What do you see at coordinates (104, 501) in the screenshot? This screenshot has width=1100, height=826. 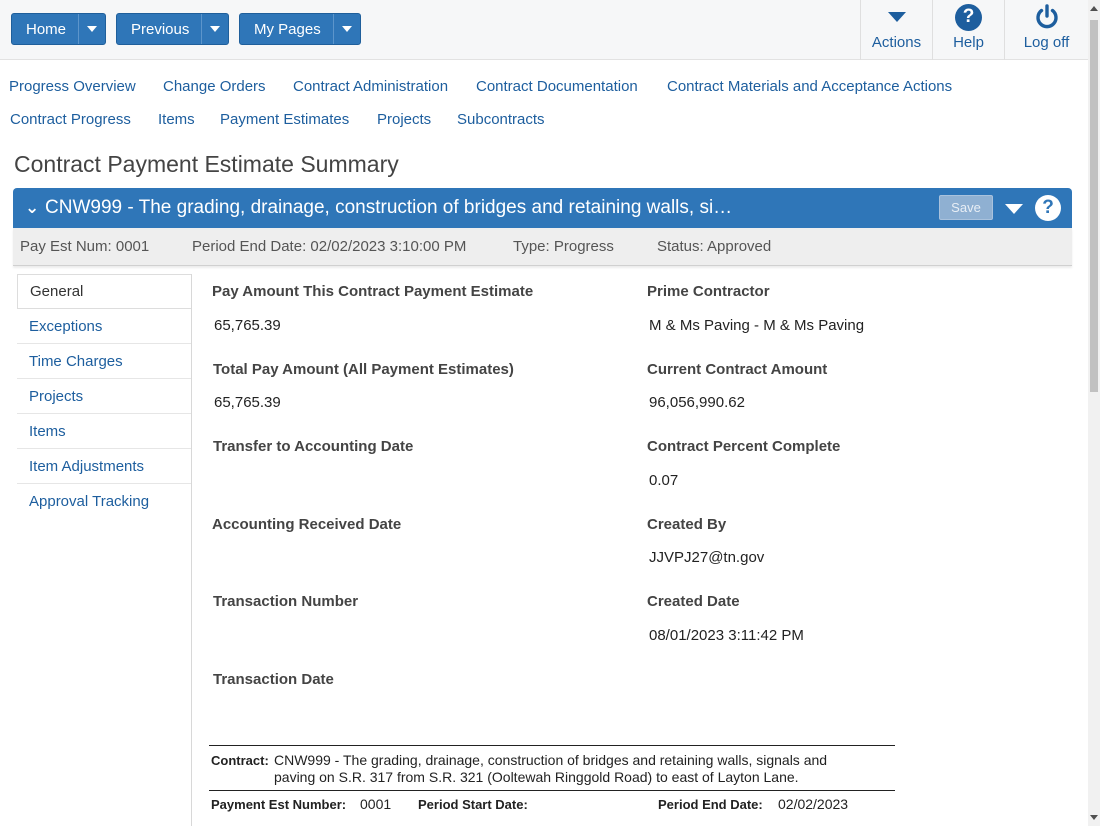 I see `tab-approval-tracking: Approval Tracking` at bounding box center [104, 501].